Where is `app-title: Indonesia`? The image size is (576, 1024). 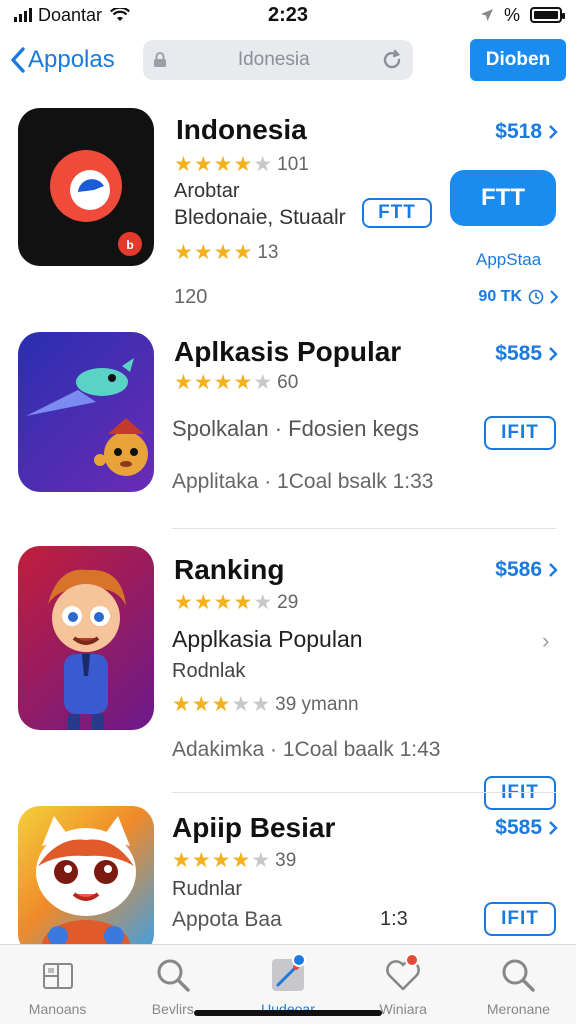
app-title: Indonesia is located at coordinates (241, 130).